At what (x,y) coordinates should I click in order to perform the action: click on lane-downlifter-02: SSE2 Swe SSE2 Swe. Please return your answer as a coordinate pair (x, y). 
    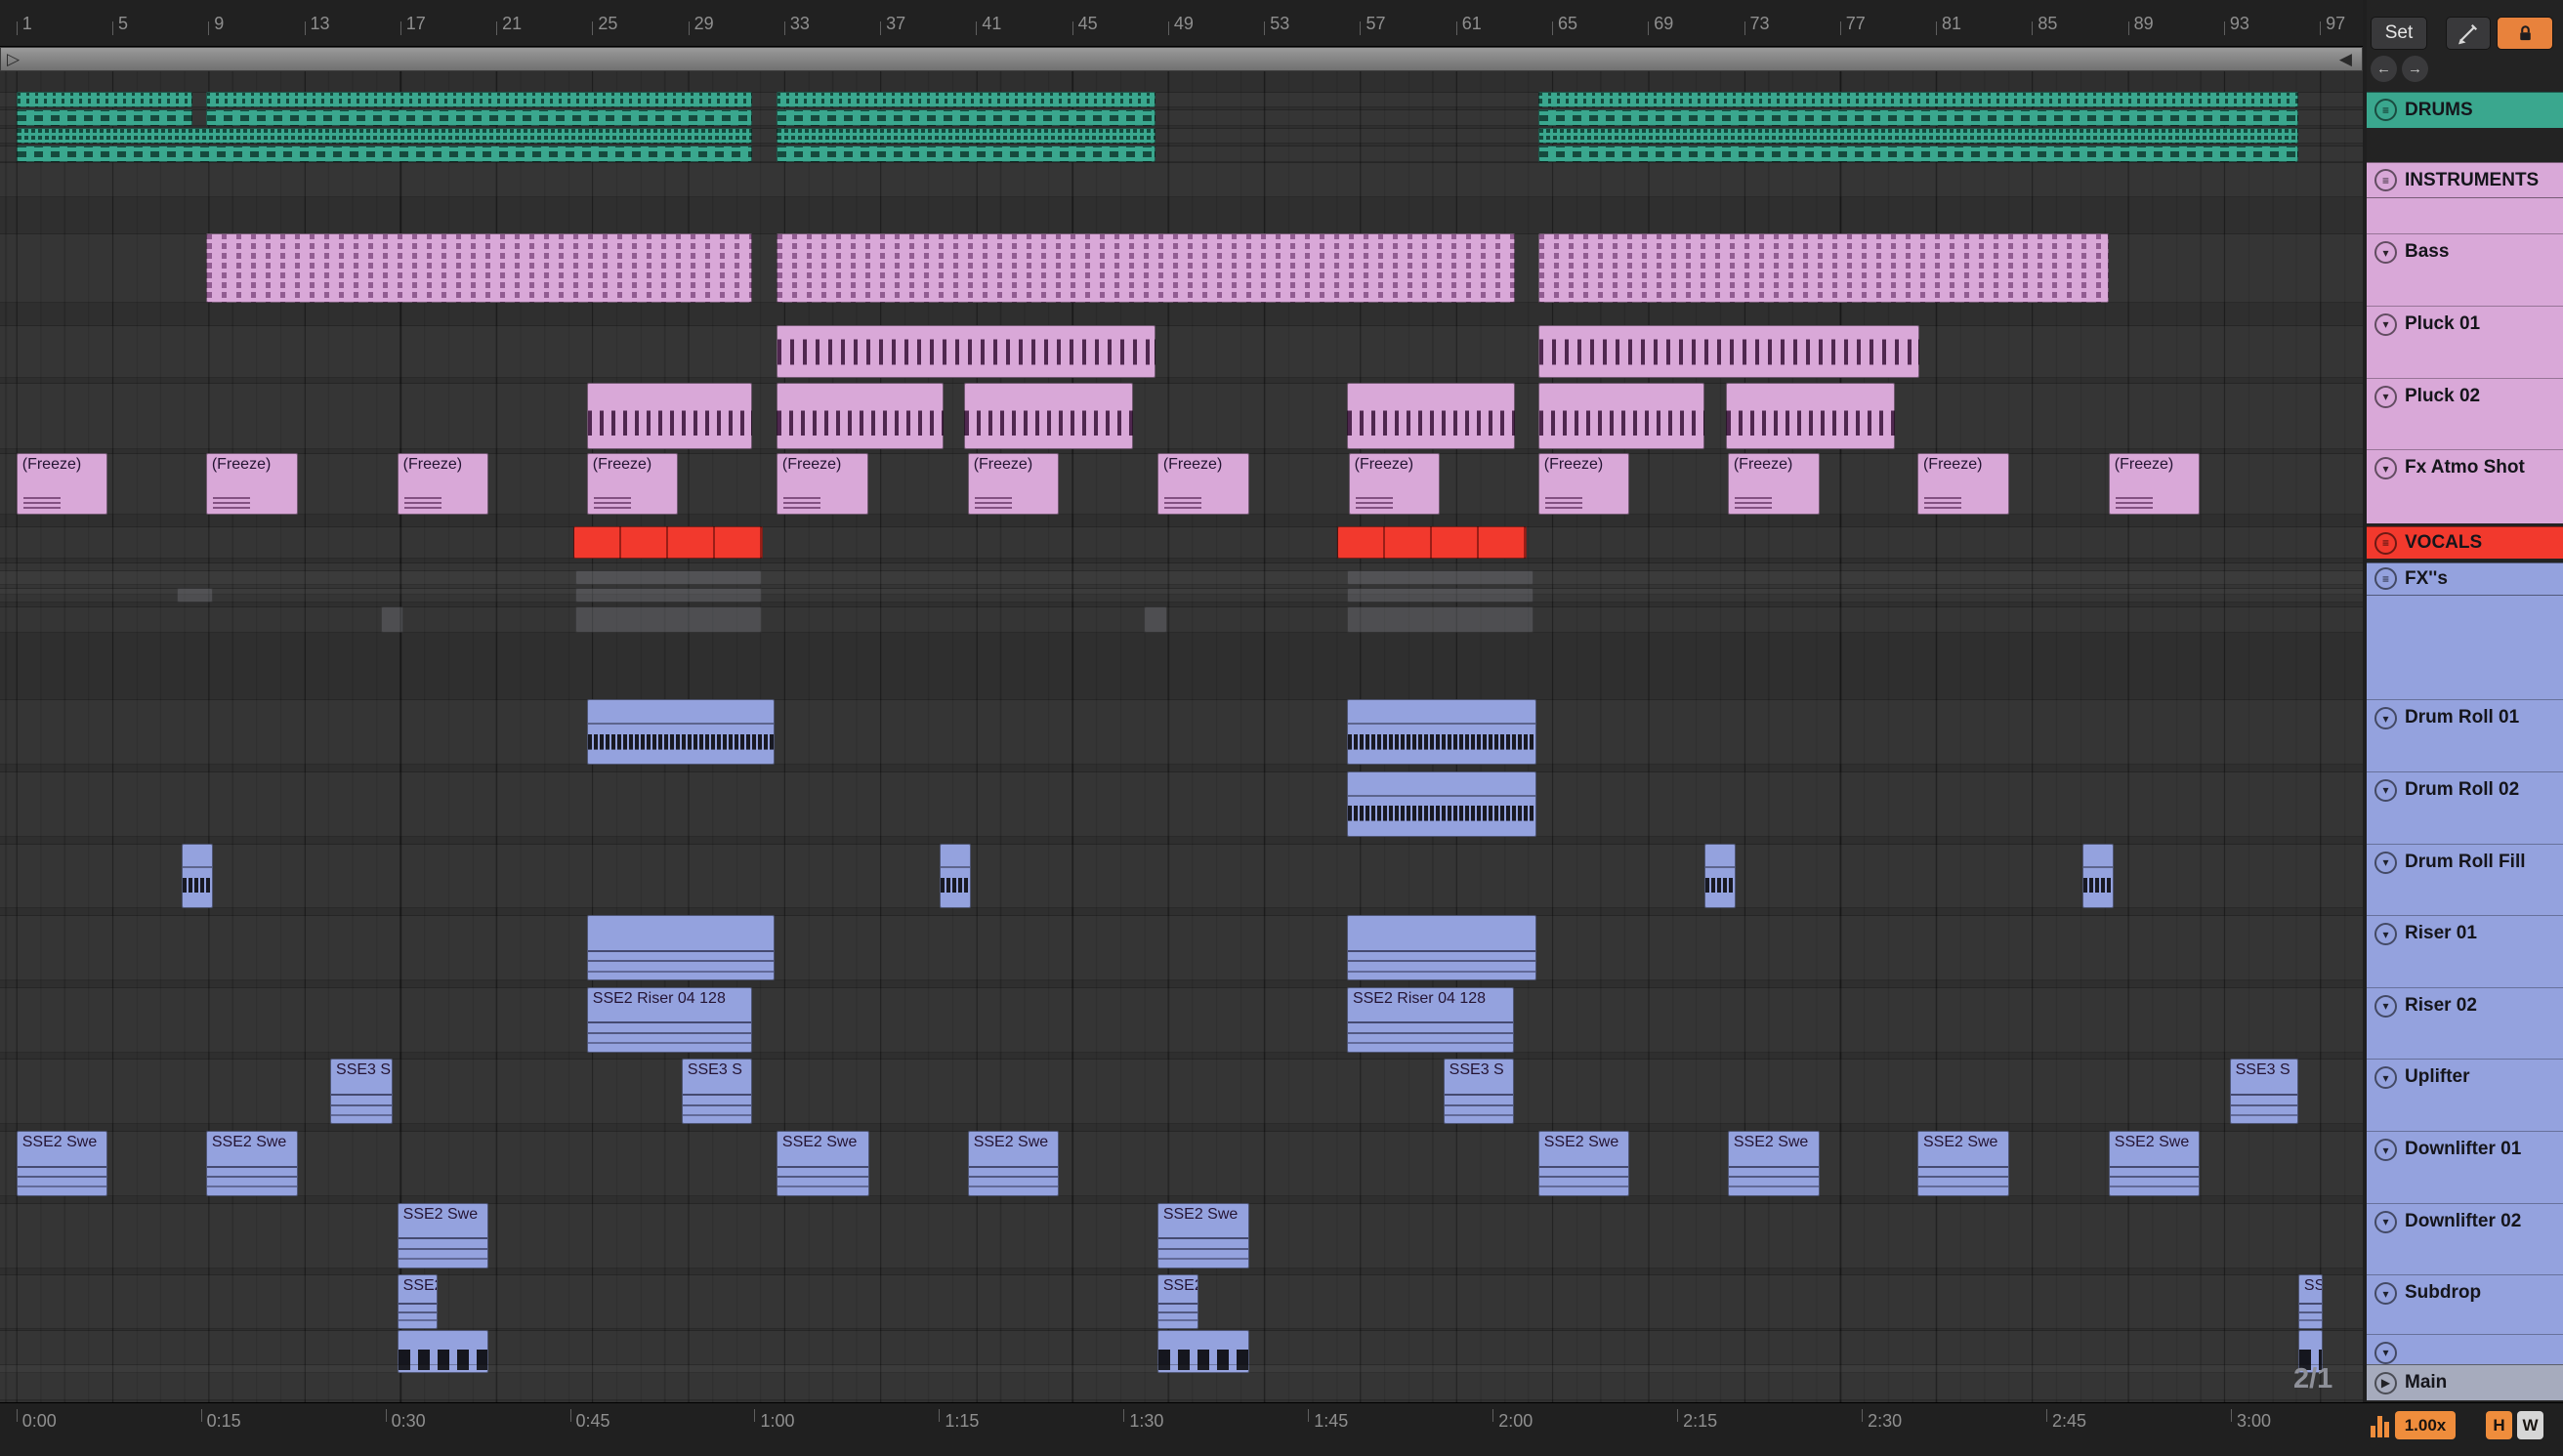
    Looking at the image, I should click on (1181, 1235).